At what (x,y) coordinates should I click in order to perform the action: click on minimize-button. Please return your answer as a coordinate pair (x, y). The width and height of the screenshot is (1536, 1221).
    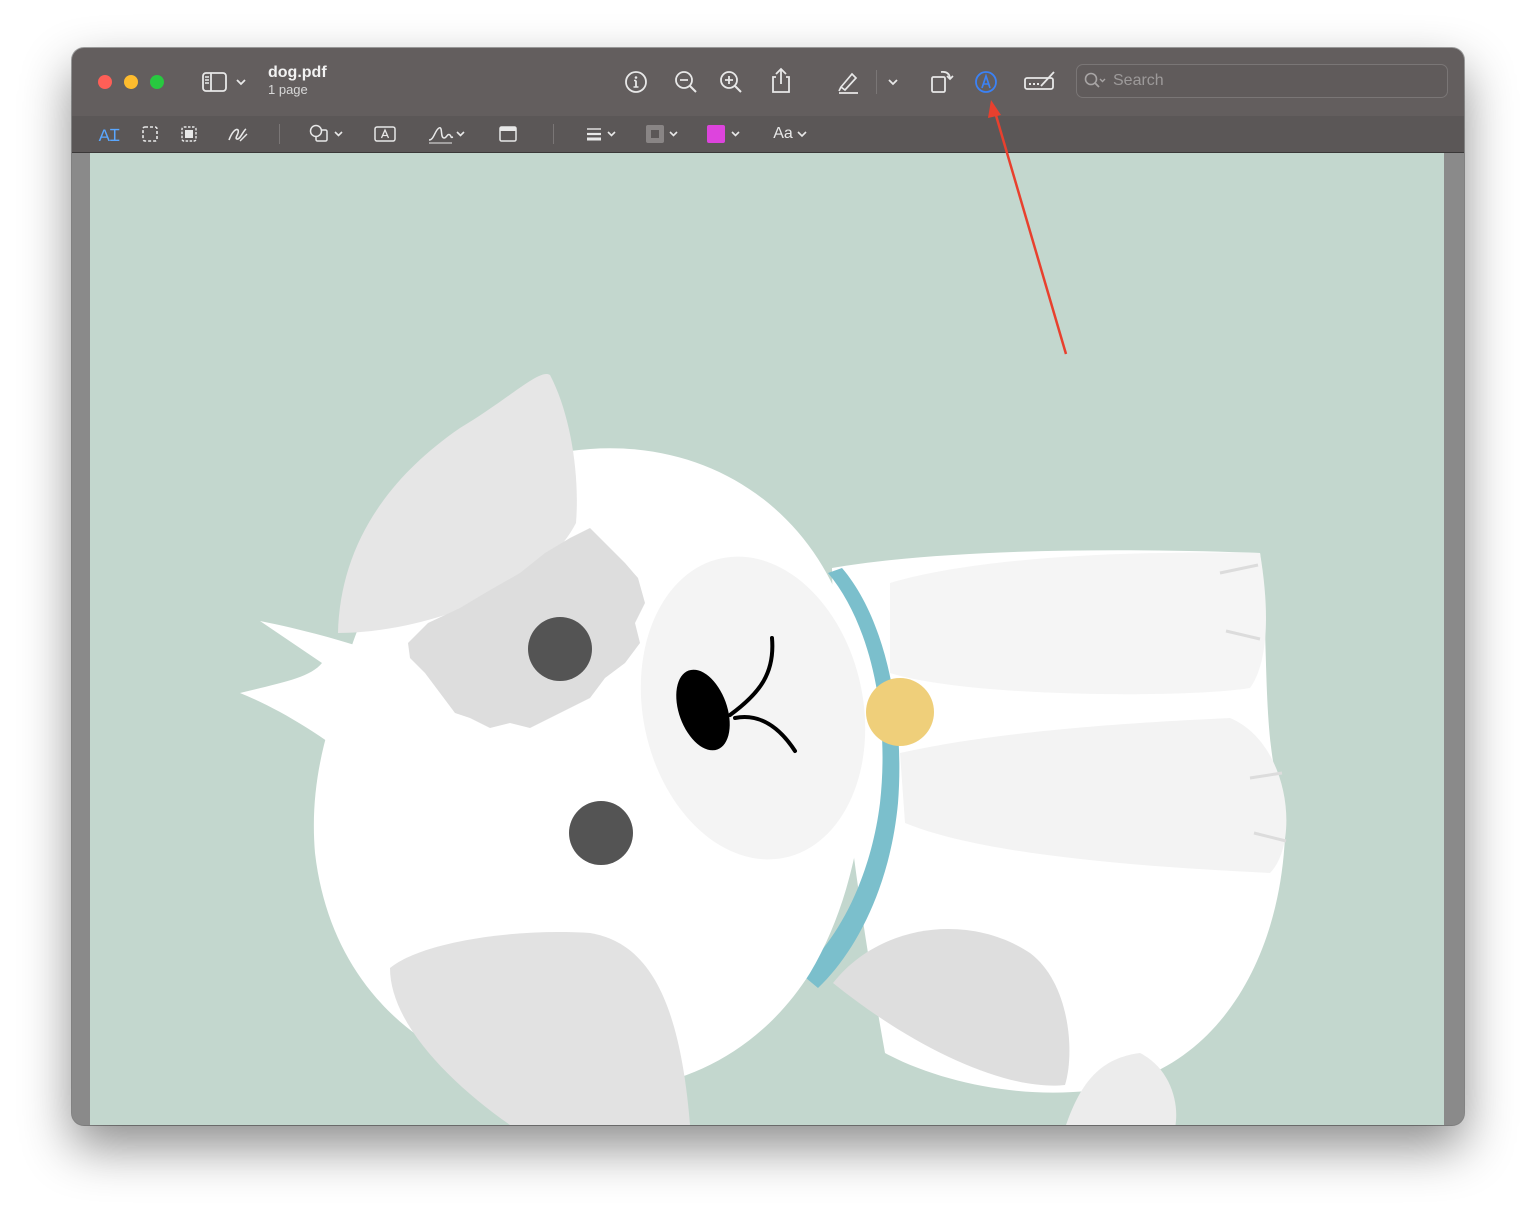
    Looking at the image, I should click on (131, 82).